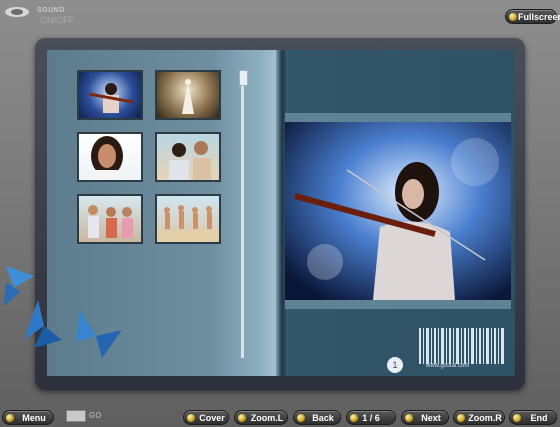 The image size is (560, 427). Describe the element at coordinates (188, 223) in the screenshot. I see `beach-photo` at that location.